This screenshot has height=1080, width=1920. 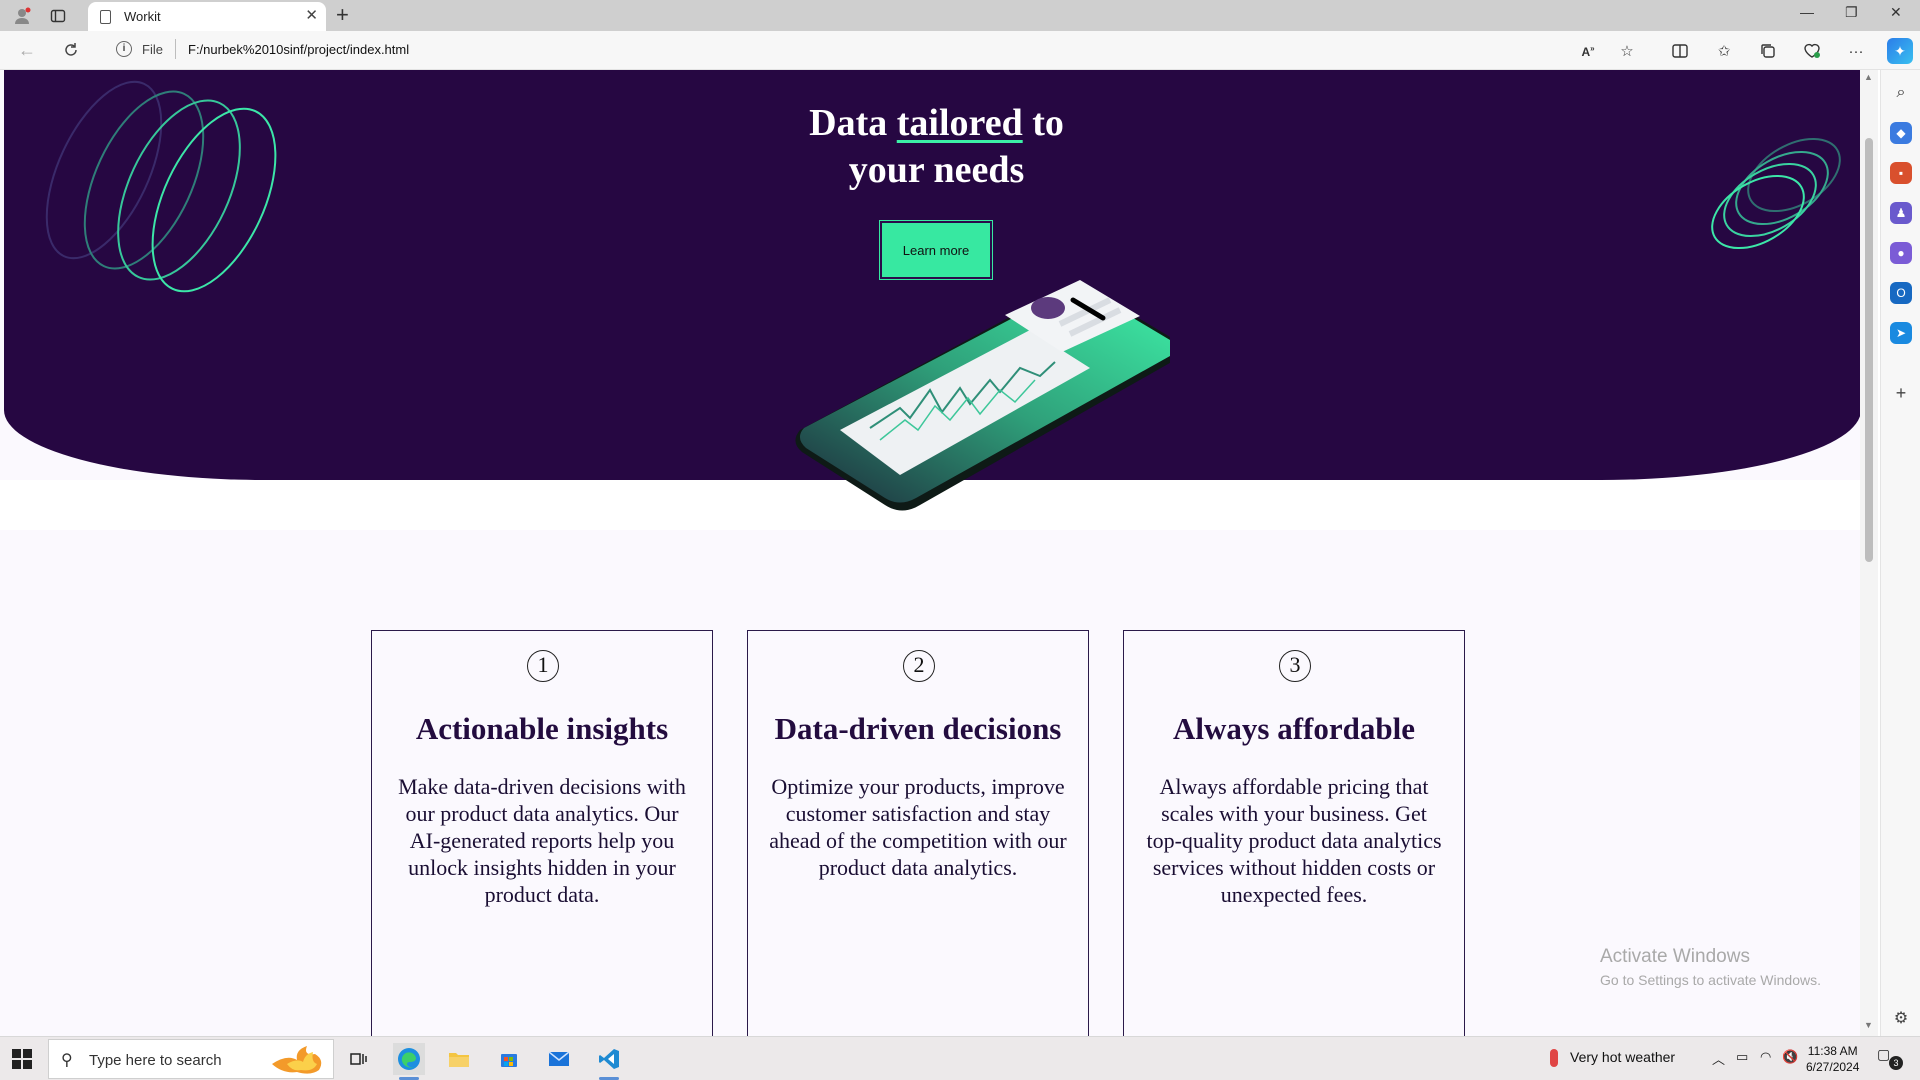 I want to click on task-view-icon, so click(x=359, y=1059).